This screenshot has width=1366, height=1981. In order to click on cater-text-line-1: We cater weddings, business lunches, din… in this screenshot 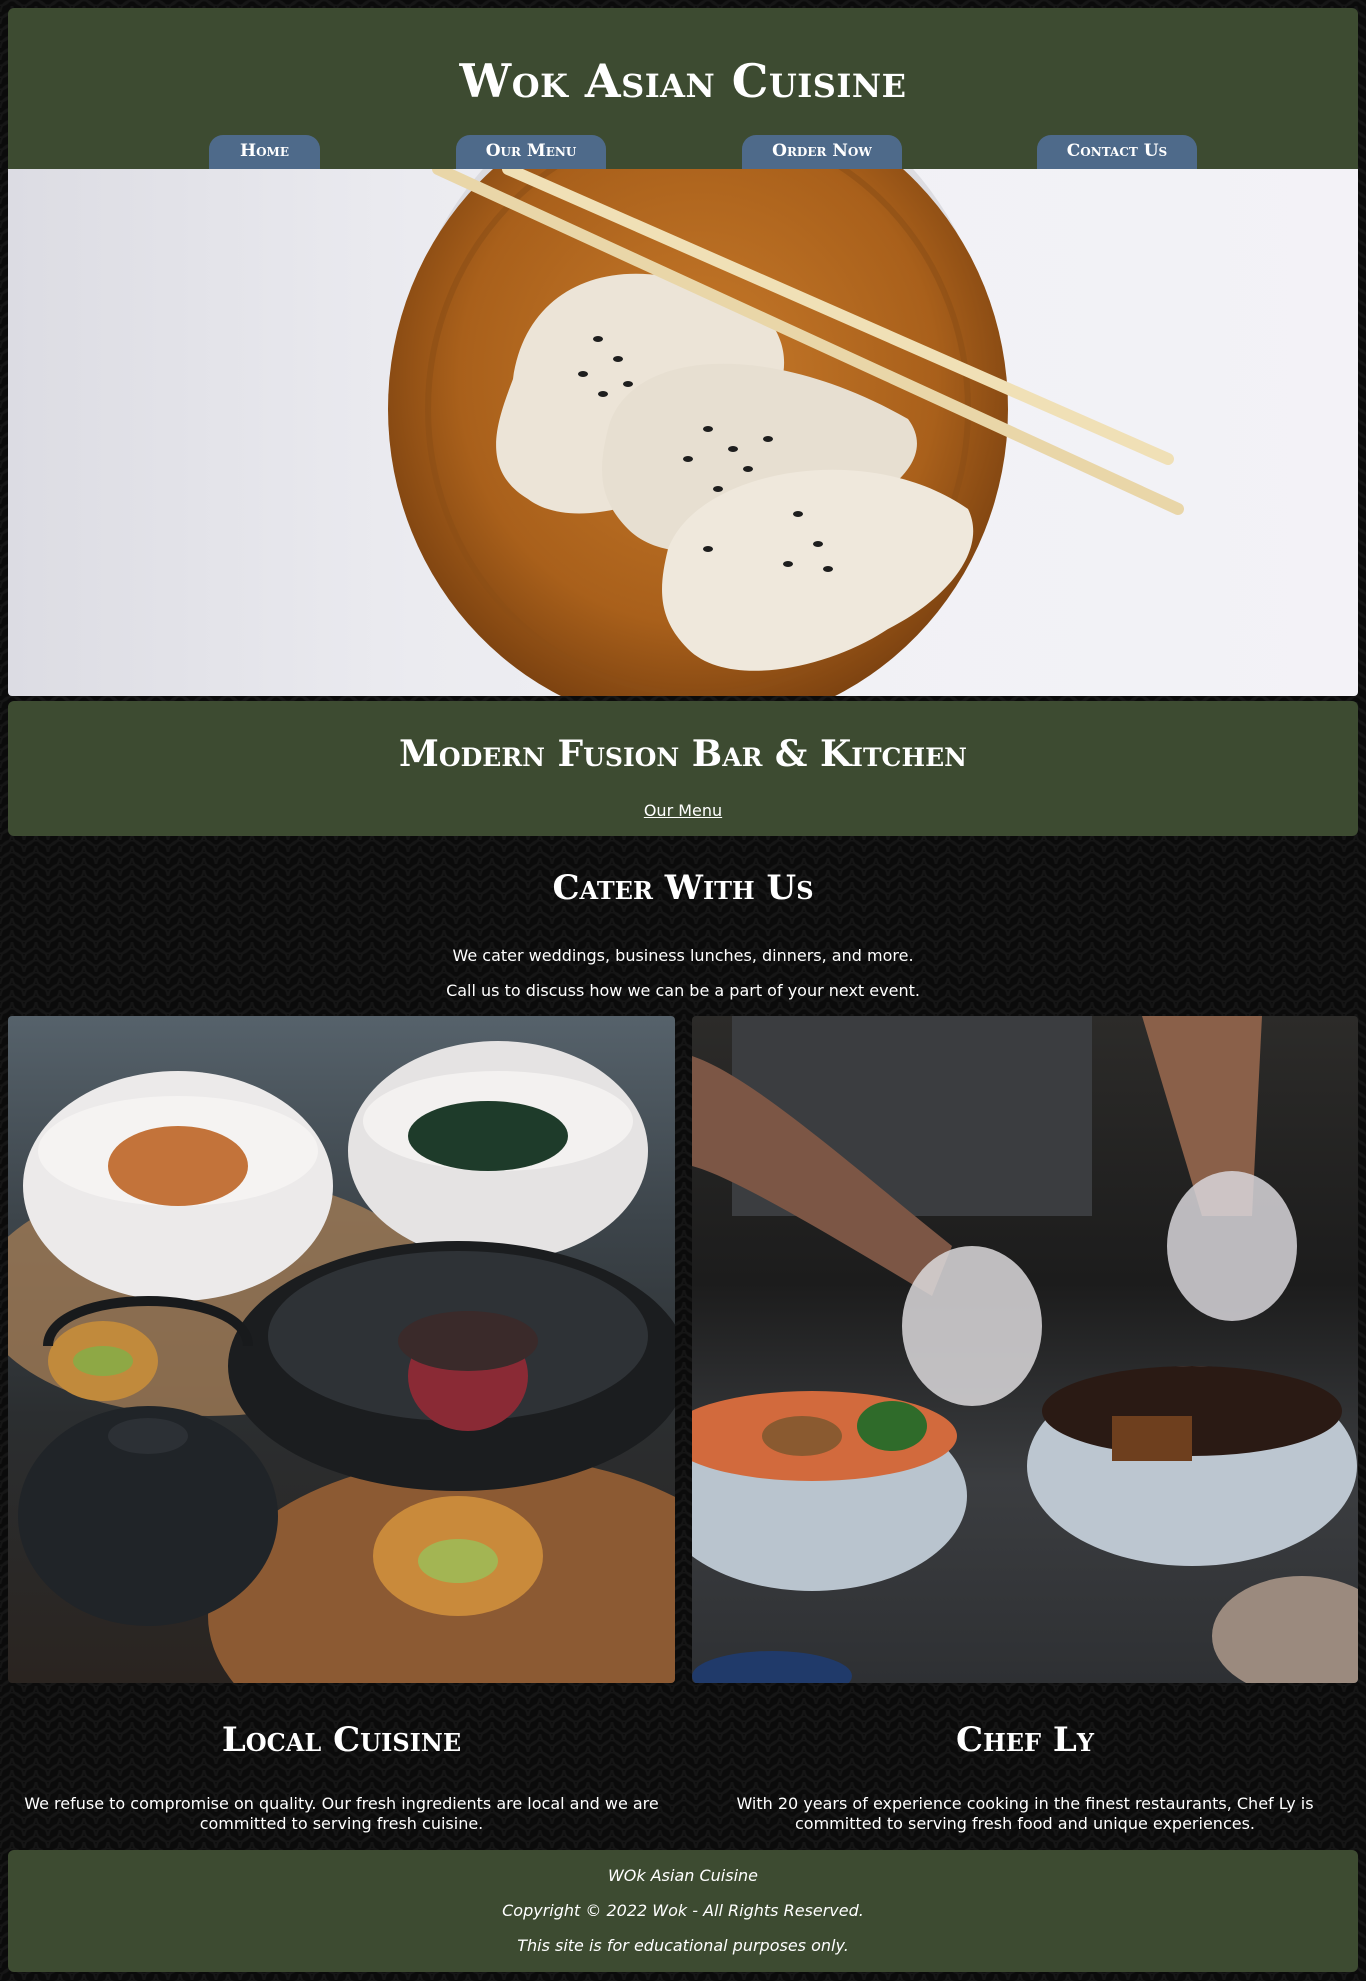, I will do `click(683, 955)`.